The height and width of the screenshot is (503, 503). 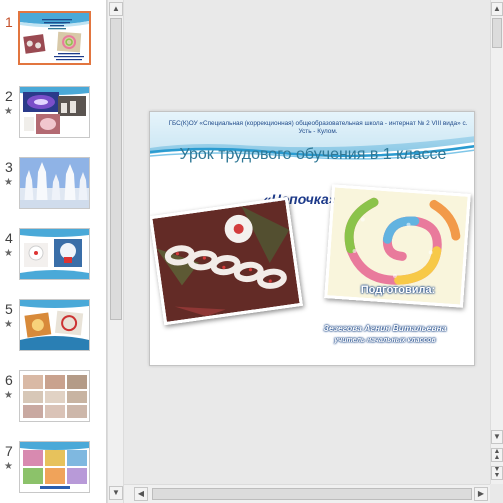 What do you see at coordinates (9, 167) in the screenshot?
I see `slide-number: 3` at bounding box center [9, 167].